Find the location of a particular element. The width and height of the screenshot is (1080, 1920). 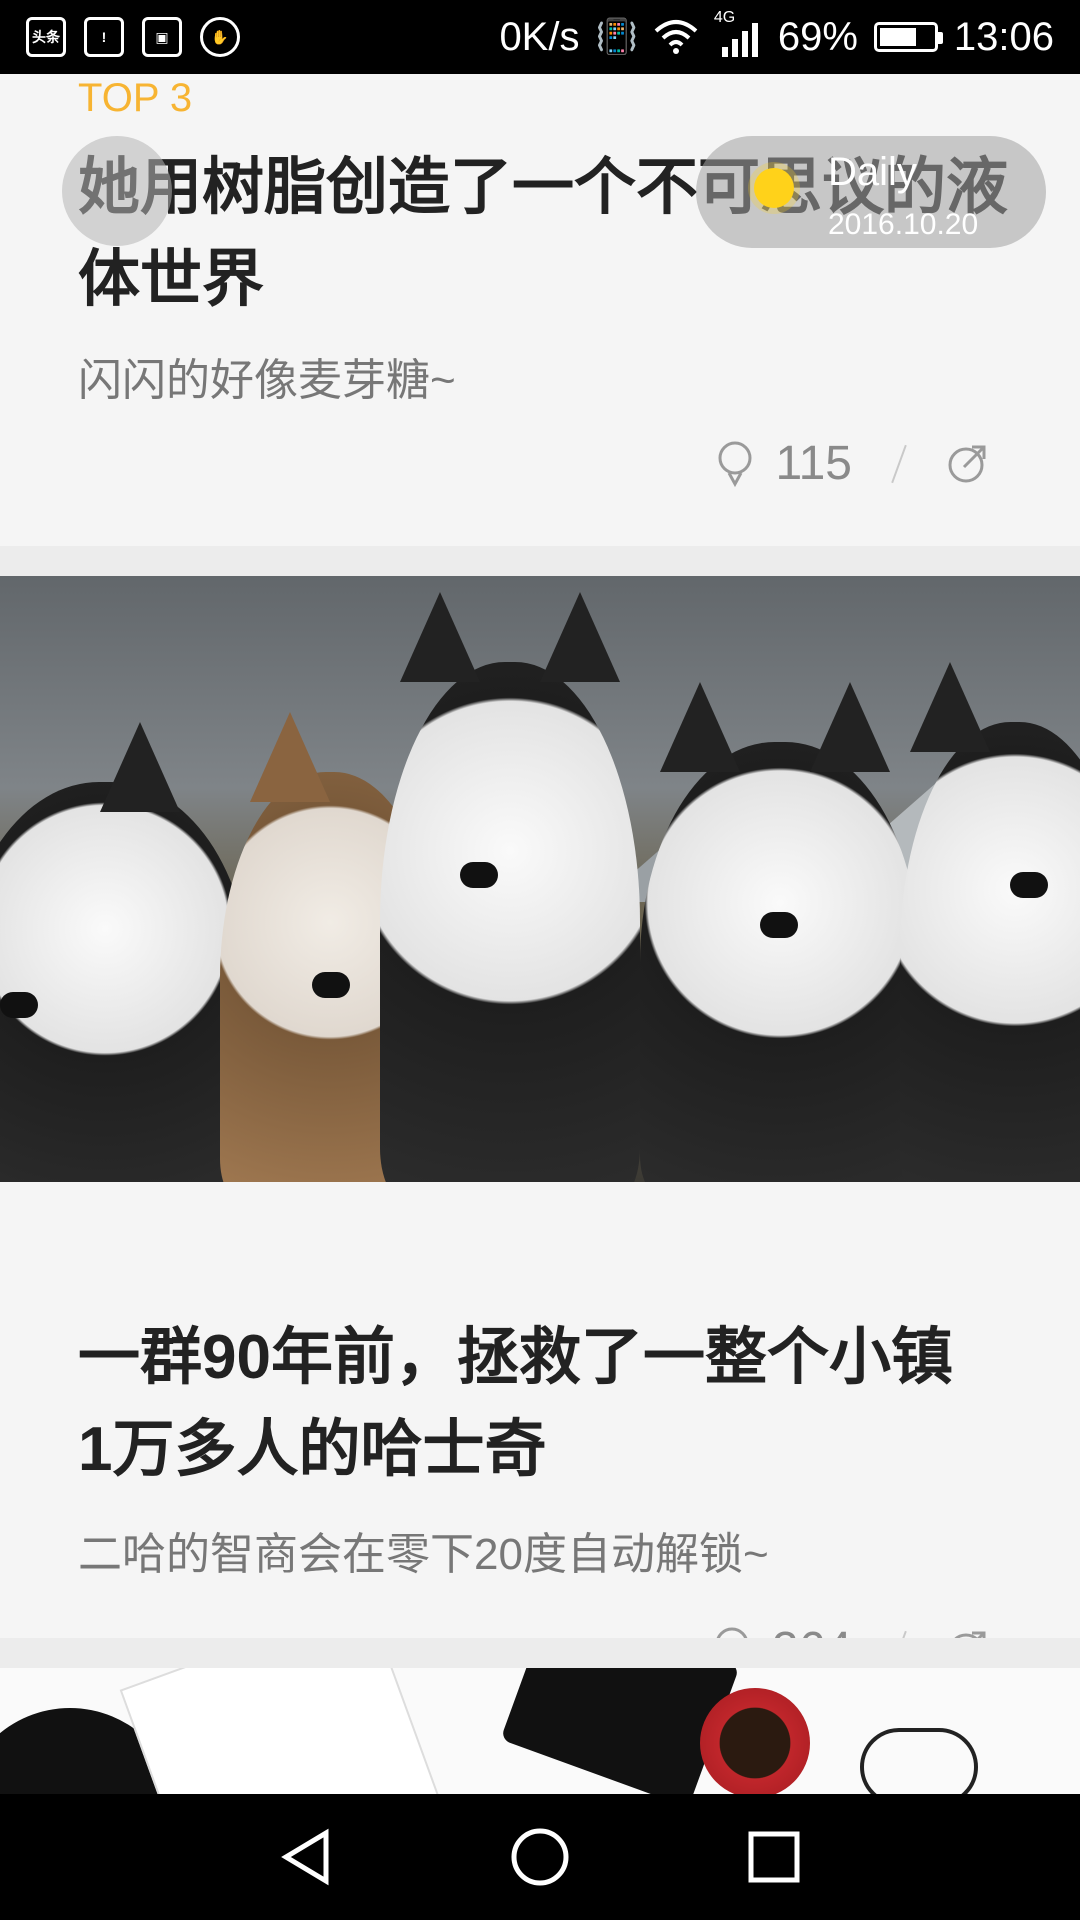

sun-icon is located at coordinates (774, 188).